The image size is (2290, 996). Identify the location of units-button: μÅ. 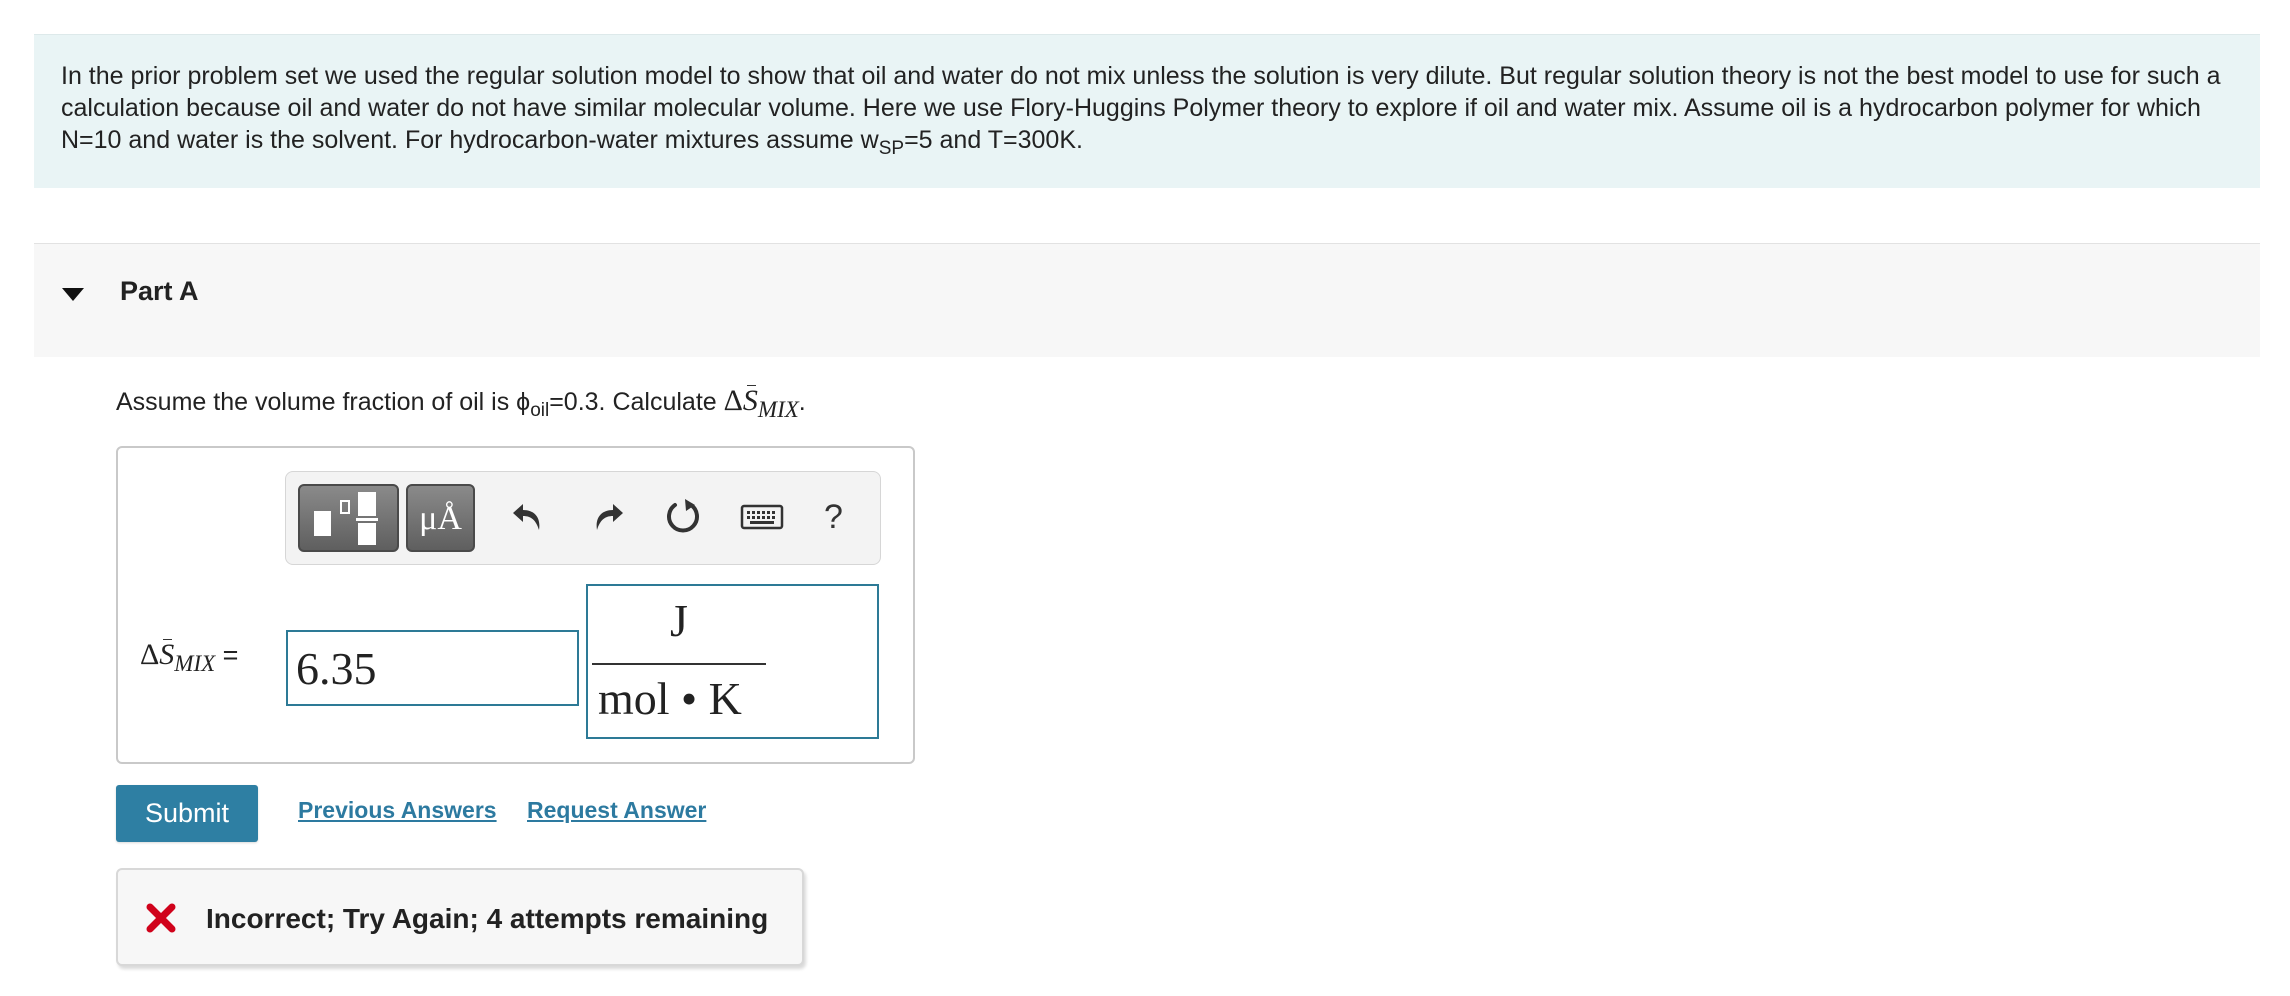
(440, 518).